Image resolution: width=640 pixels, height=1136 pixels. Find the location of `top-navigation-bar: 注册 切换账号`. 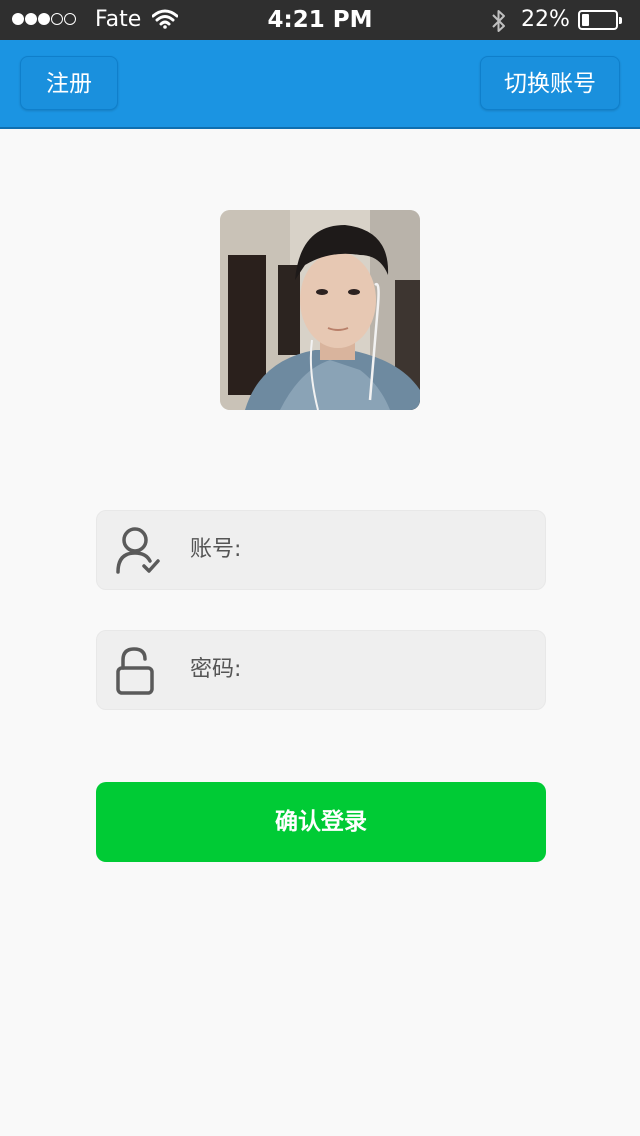

top-navigation-bar: 注册 切换账号 is located at coordinates (320, 84).